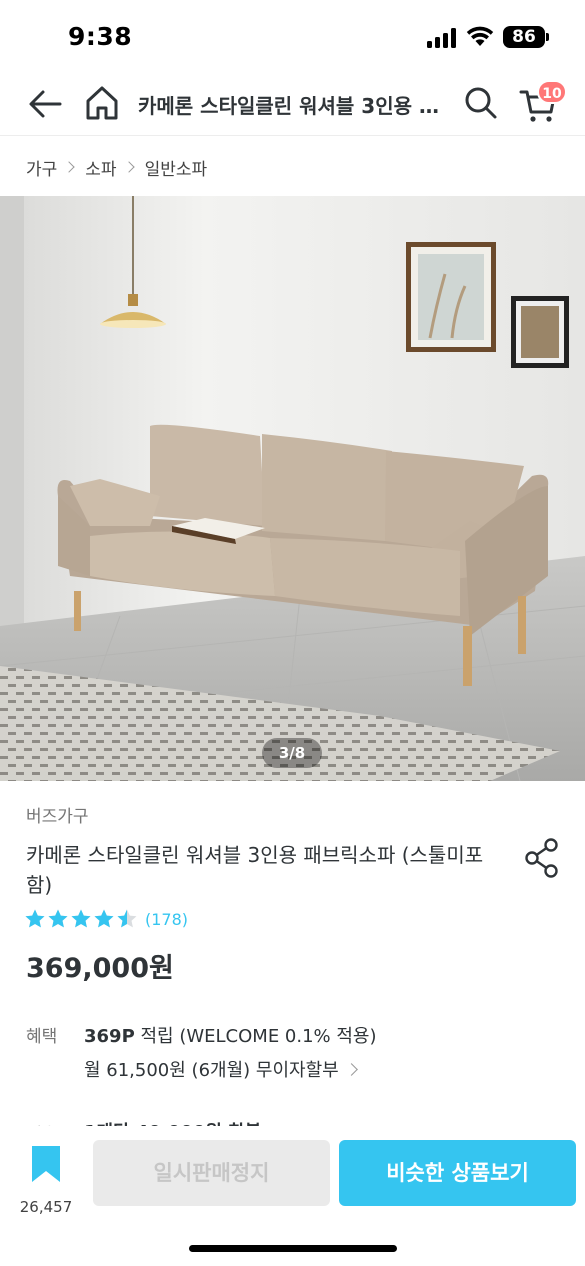 This screenshot has height=1266, width=585. What do you see at coordinates (480, 36) in the screenshot?
I see `wifi-icon` at bounding box center [480, 36].